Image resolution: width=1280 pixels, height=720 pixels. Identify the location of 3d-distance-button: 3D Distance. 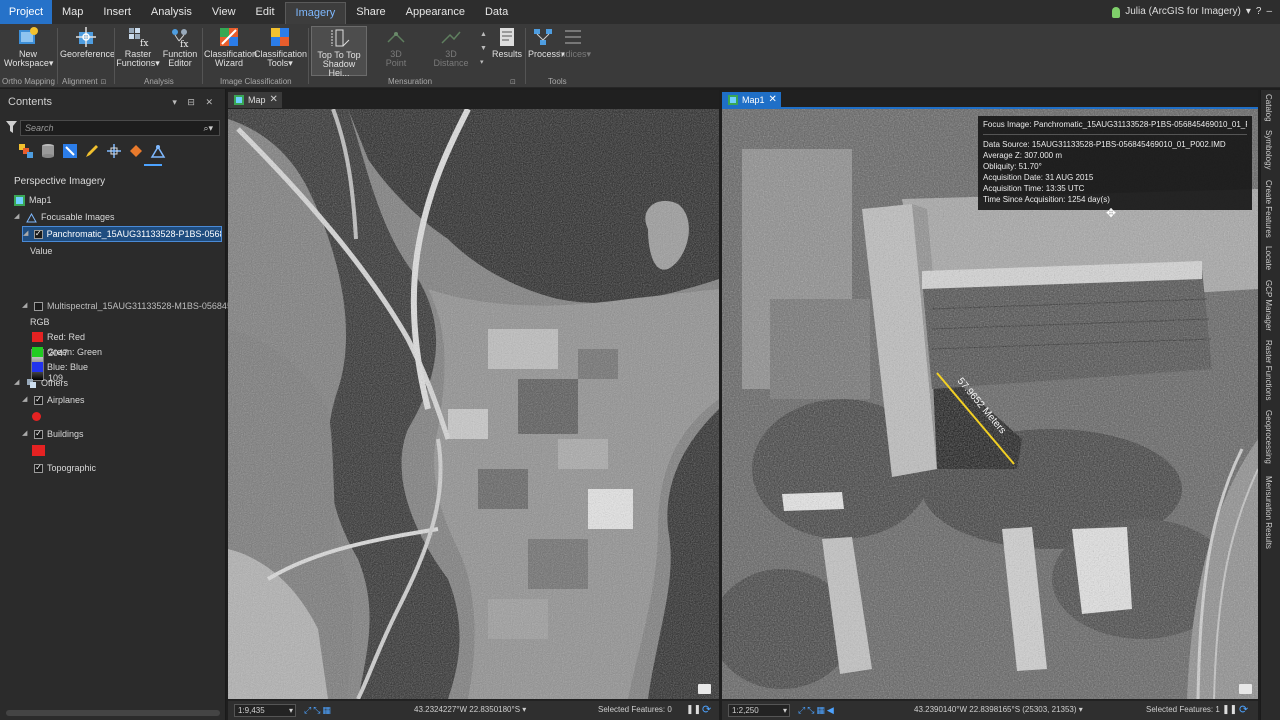
(451, 51).